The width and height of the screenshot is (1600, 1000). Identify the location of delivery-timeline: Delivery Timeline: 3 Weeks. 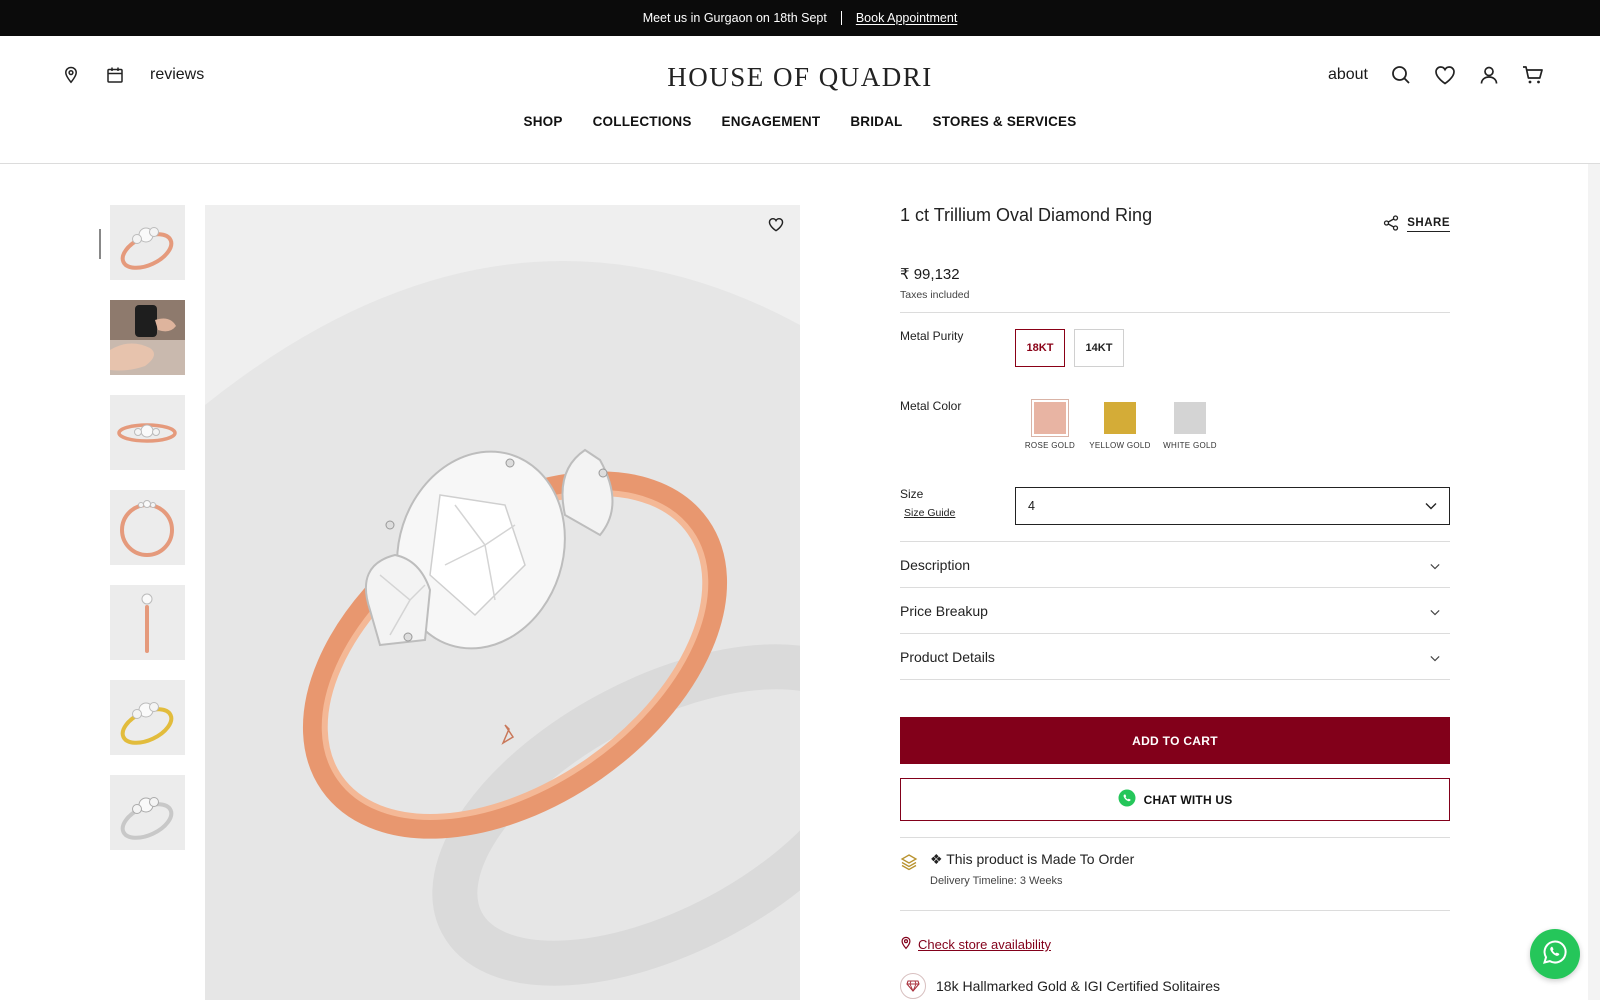
(996, 881).